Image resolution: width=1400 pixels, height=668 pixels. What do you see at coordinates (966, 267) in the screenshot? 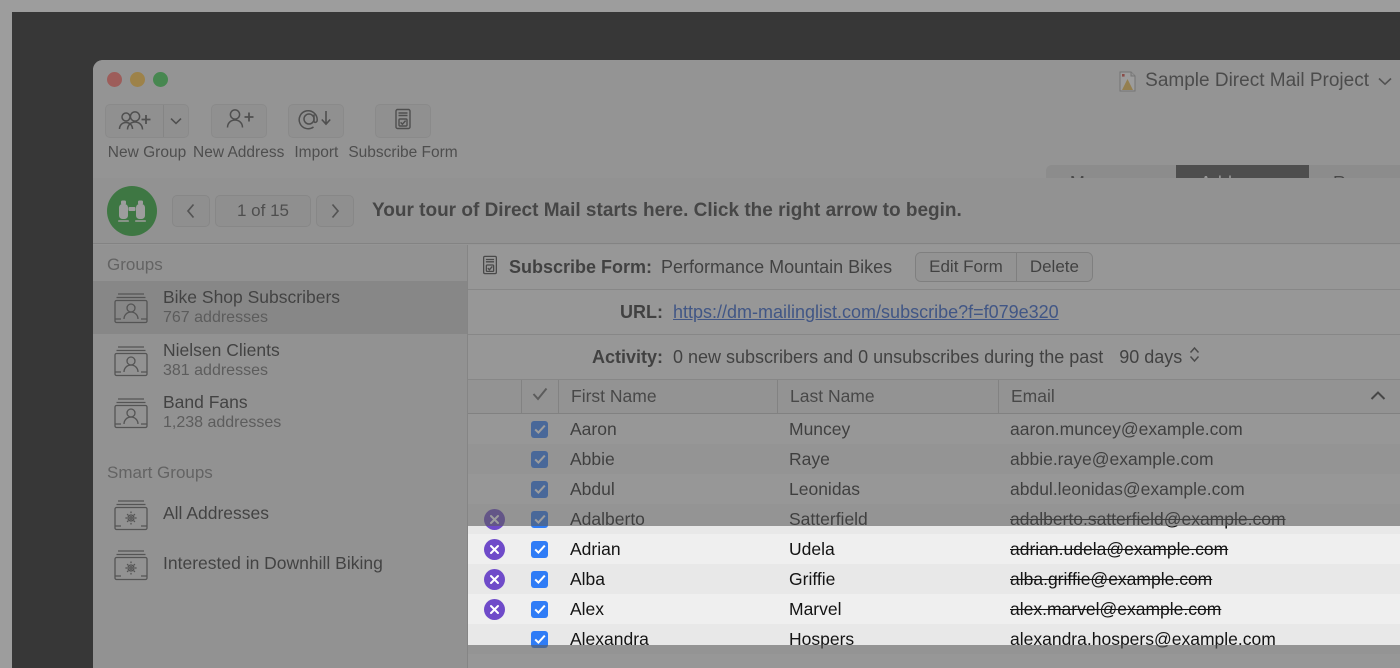
I see `edit-form-button: Edit Form` at bounding box center [966, 267].